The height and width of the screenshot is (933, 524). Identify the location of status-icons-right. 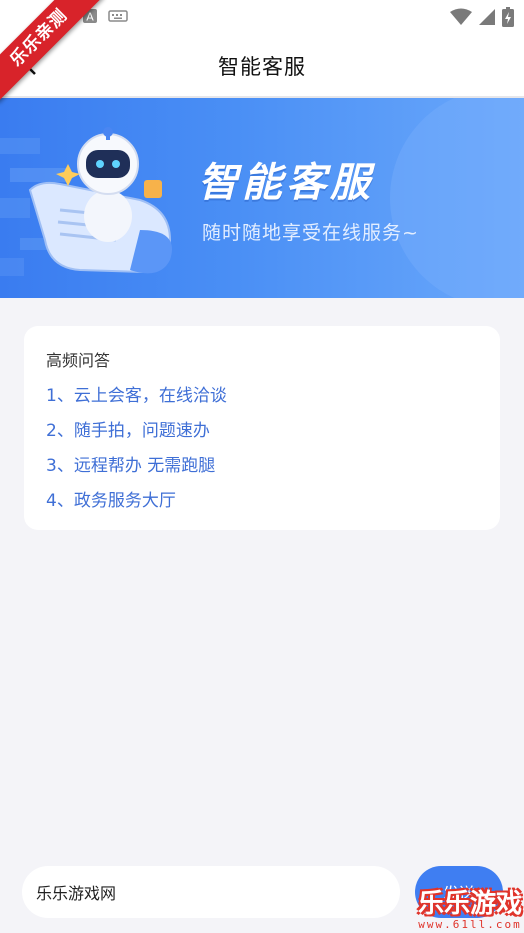
(482, 17).